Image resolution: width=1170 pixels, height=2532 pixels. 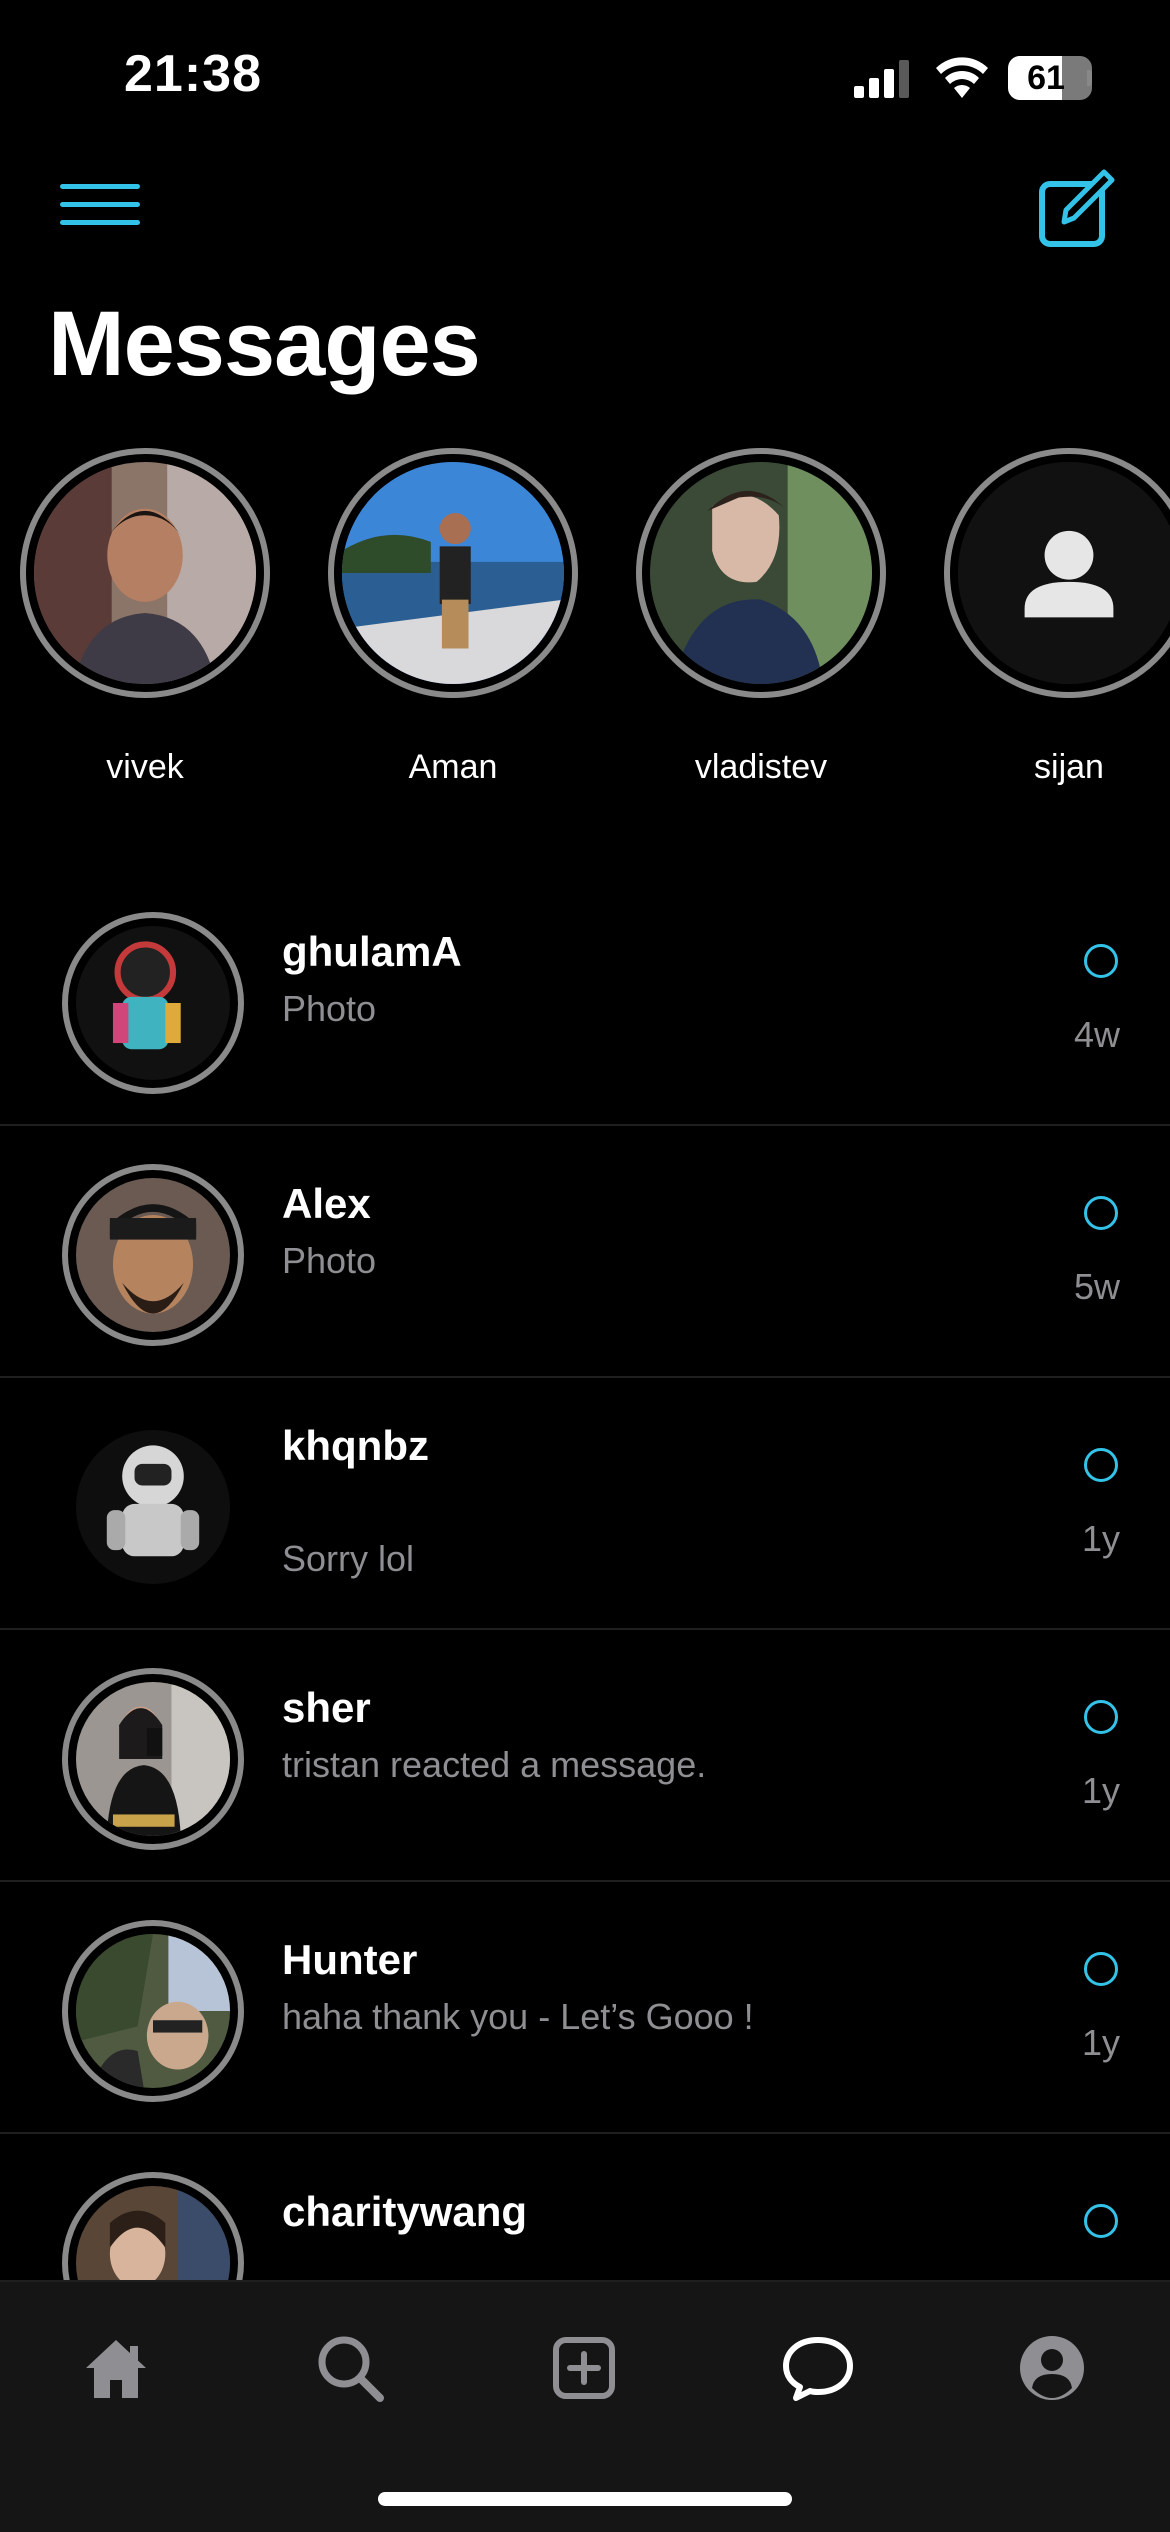 I want to click on home-indicator, so click(x=585, y=2499).